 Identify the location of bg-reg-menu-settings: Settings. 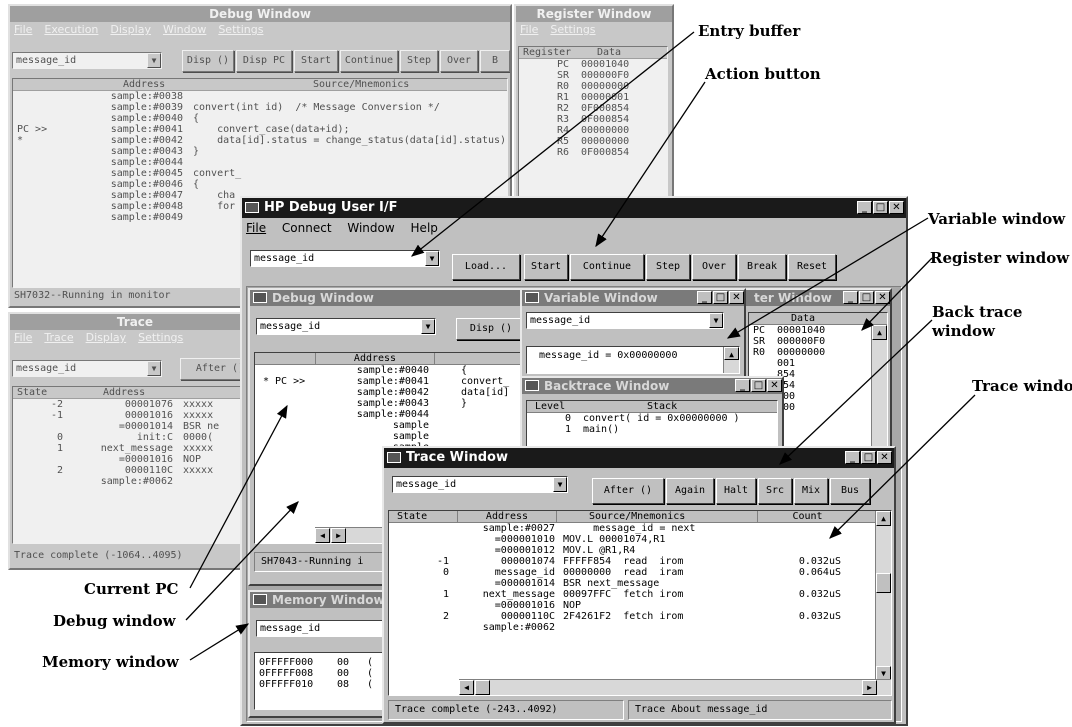
(572, 29).